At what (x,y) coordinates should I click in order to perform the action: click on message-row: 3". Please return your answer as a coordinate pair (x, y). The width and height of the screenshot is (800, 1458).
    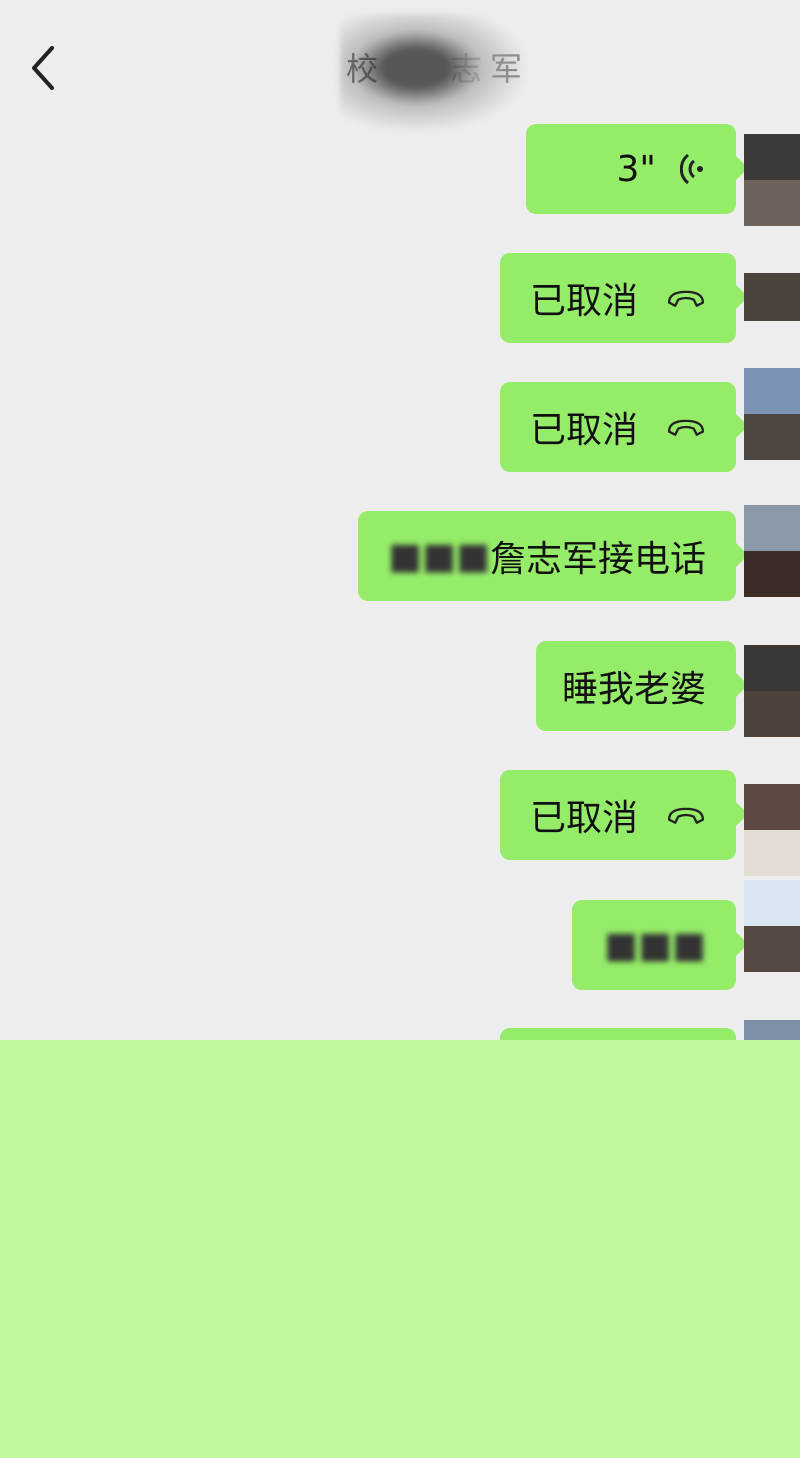
    Looking at the image, I should click on (400, 175).